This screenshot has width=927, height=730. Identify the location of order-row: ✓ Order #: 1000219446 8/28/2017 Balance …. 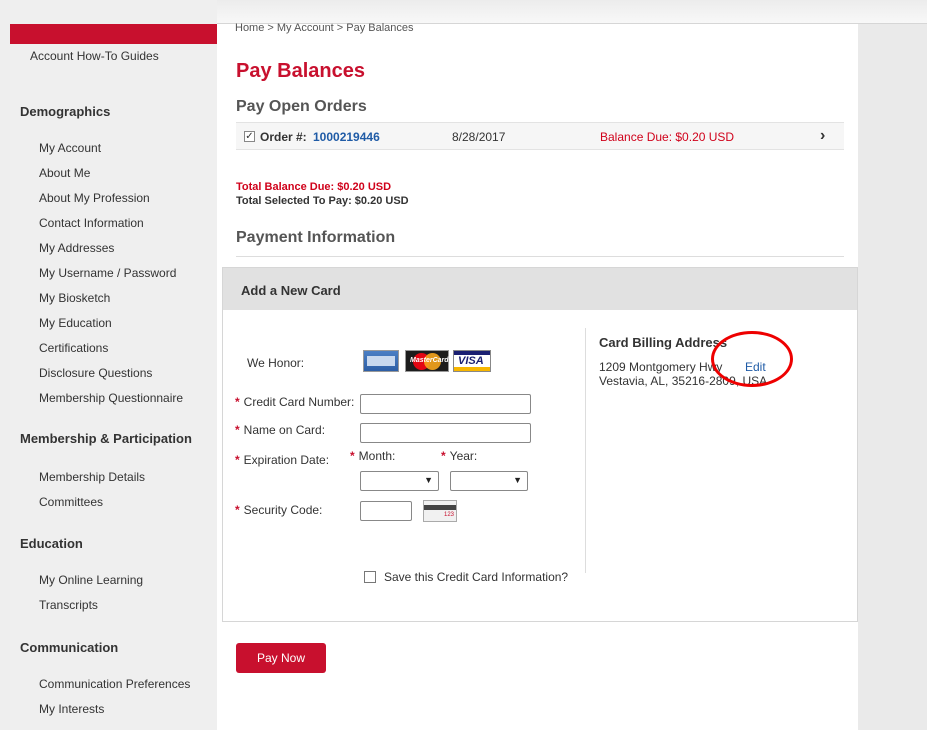
(540, 136).